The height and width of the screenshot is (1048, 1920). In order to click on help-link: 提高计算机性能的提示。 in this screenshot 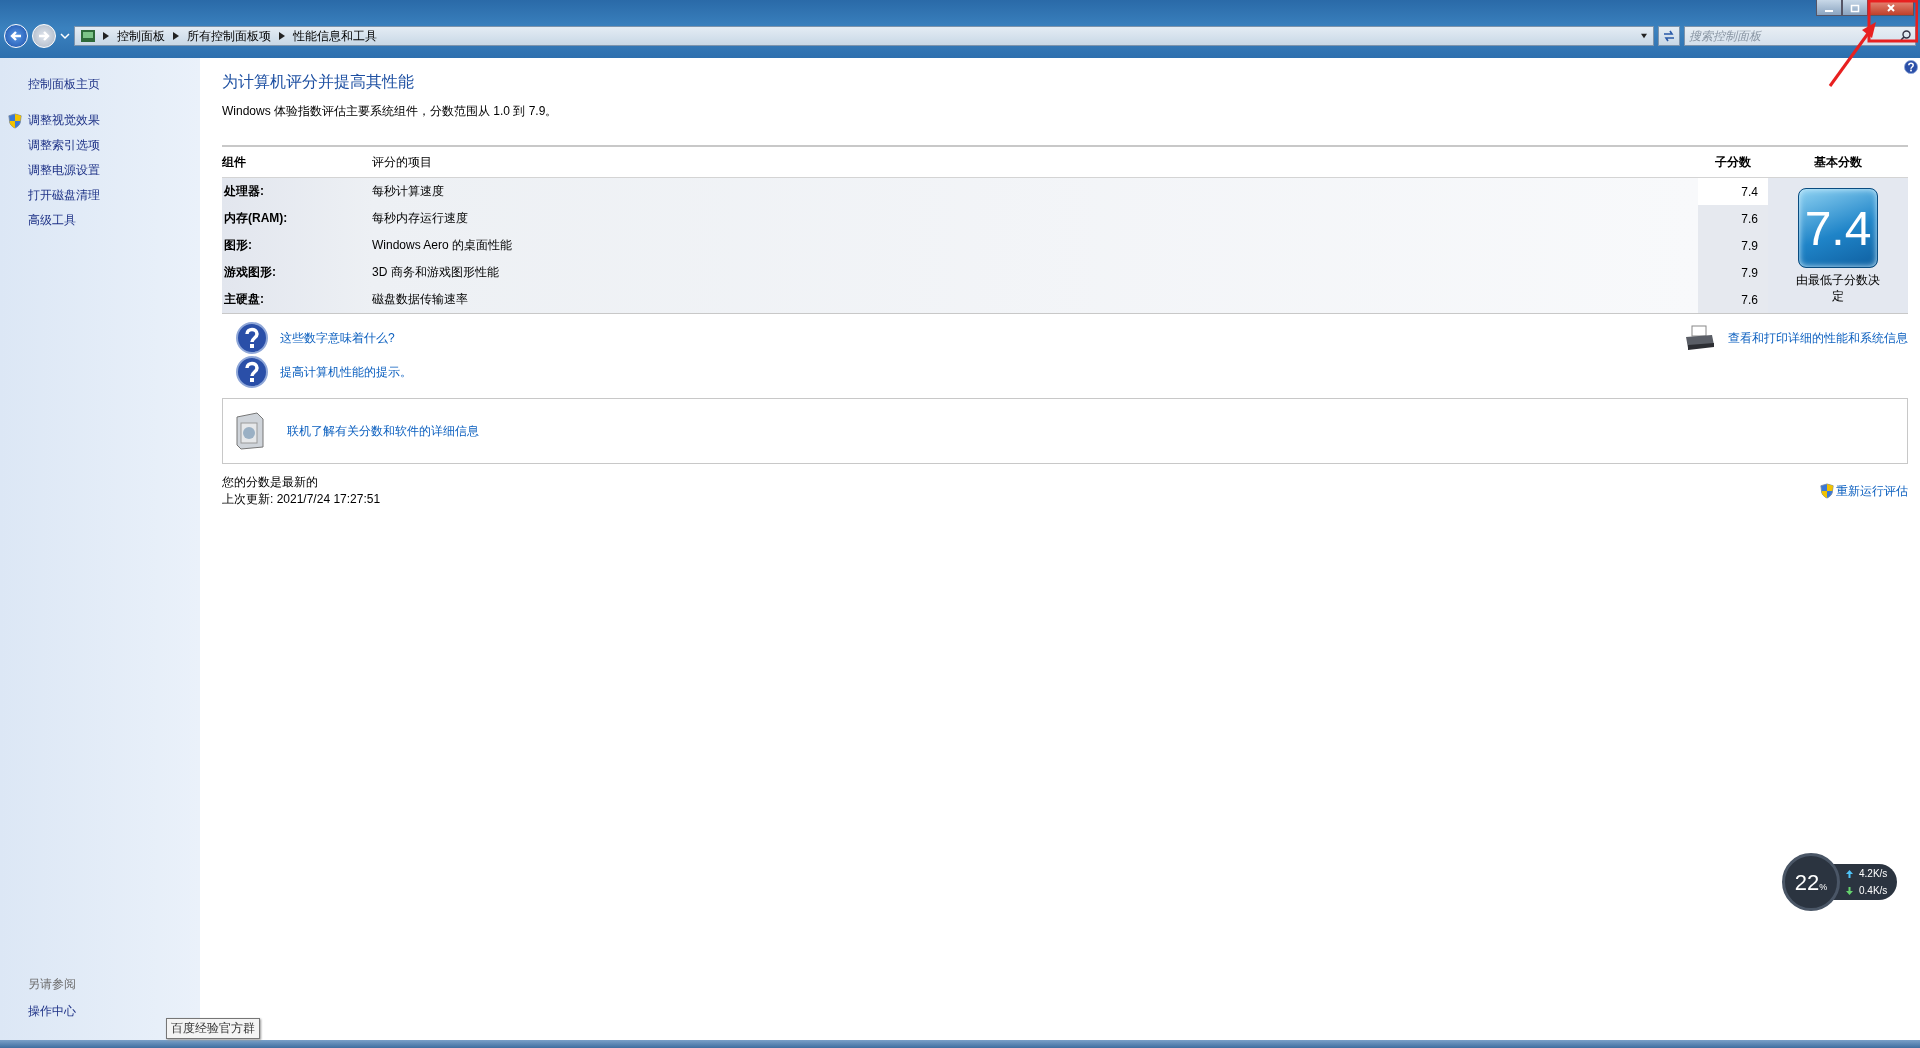, I will do `click(346, 372)`.